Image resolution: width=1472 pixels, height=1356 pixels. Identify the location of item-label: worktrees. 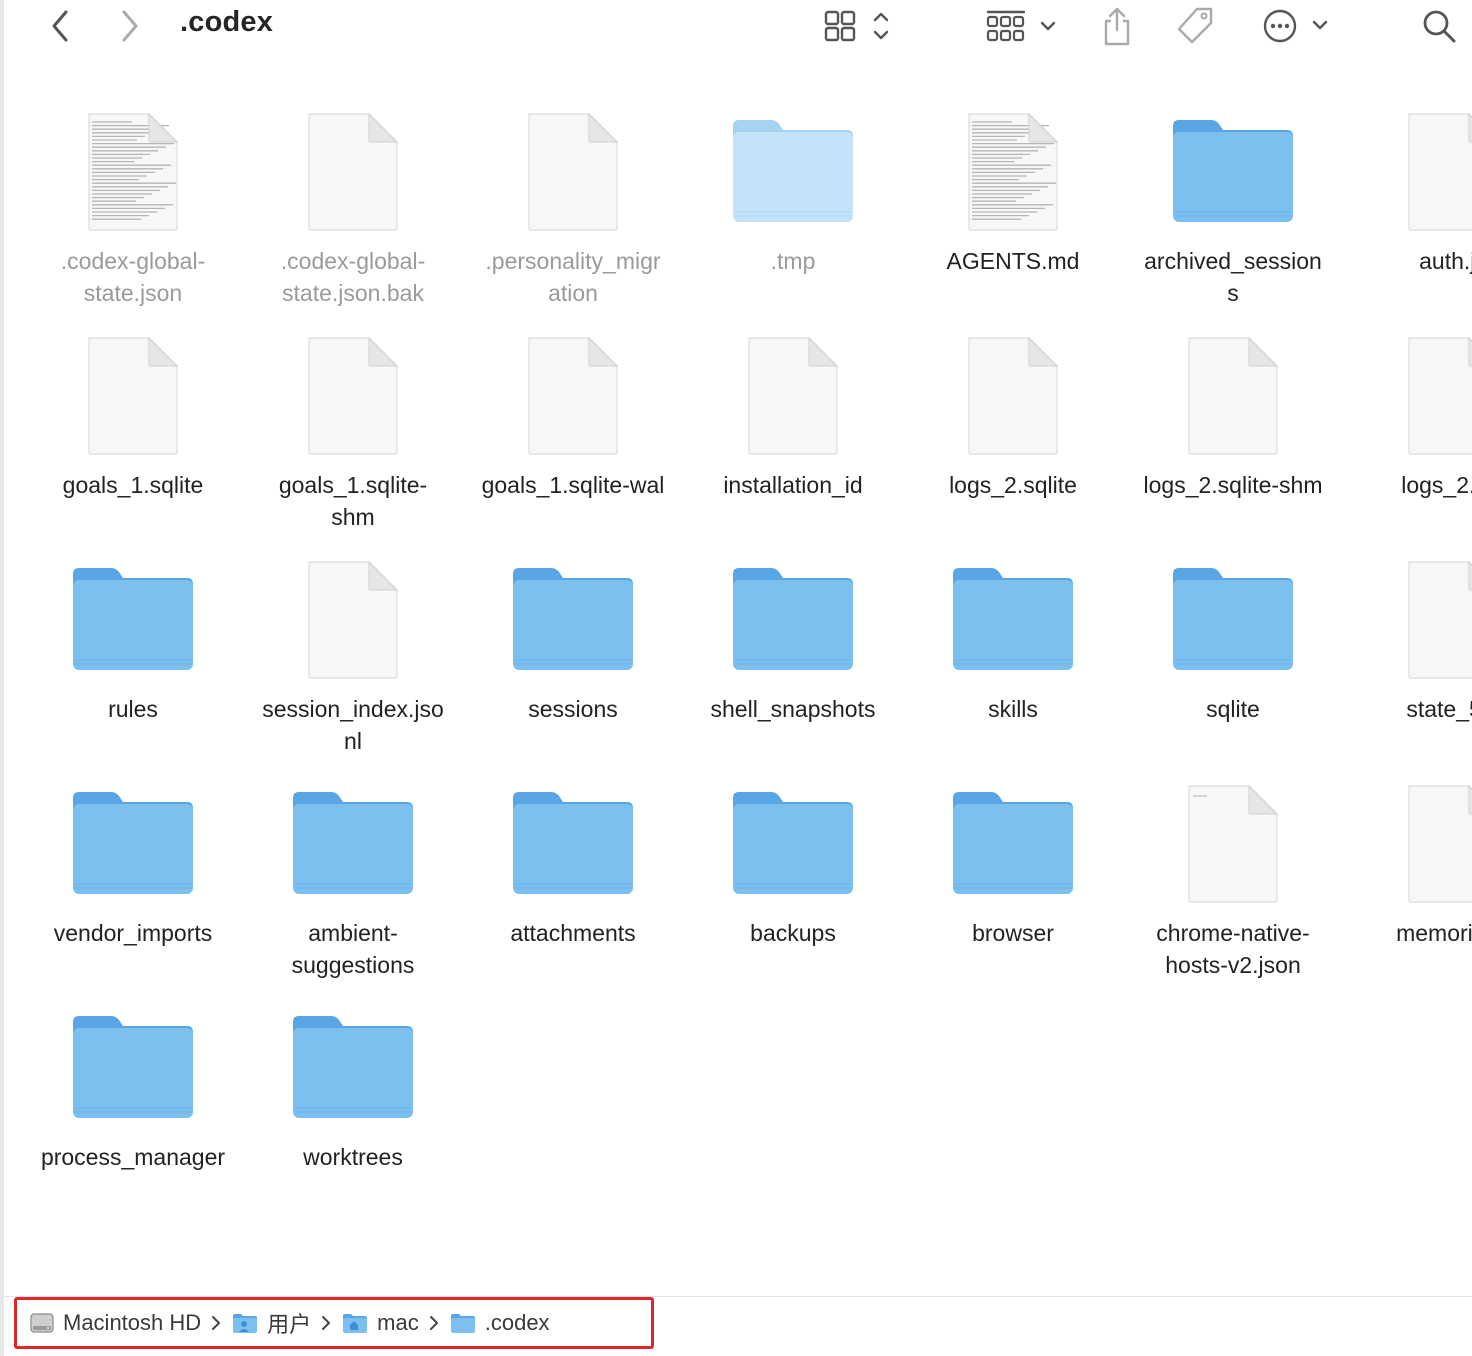
(353, 1157).